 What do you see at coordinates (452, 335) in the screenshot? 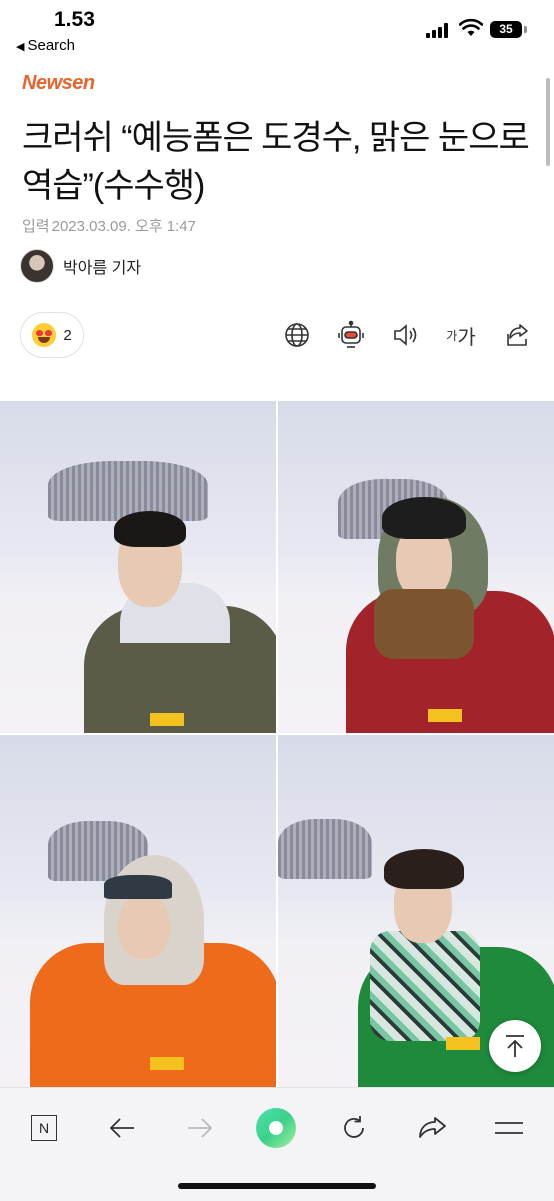
I see `font-size-small: 가` at bounding box center [452, 335].